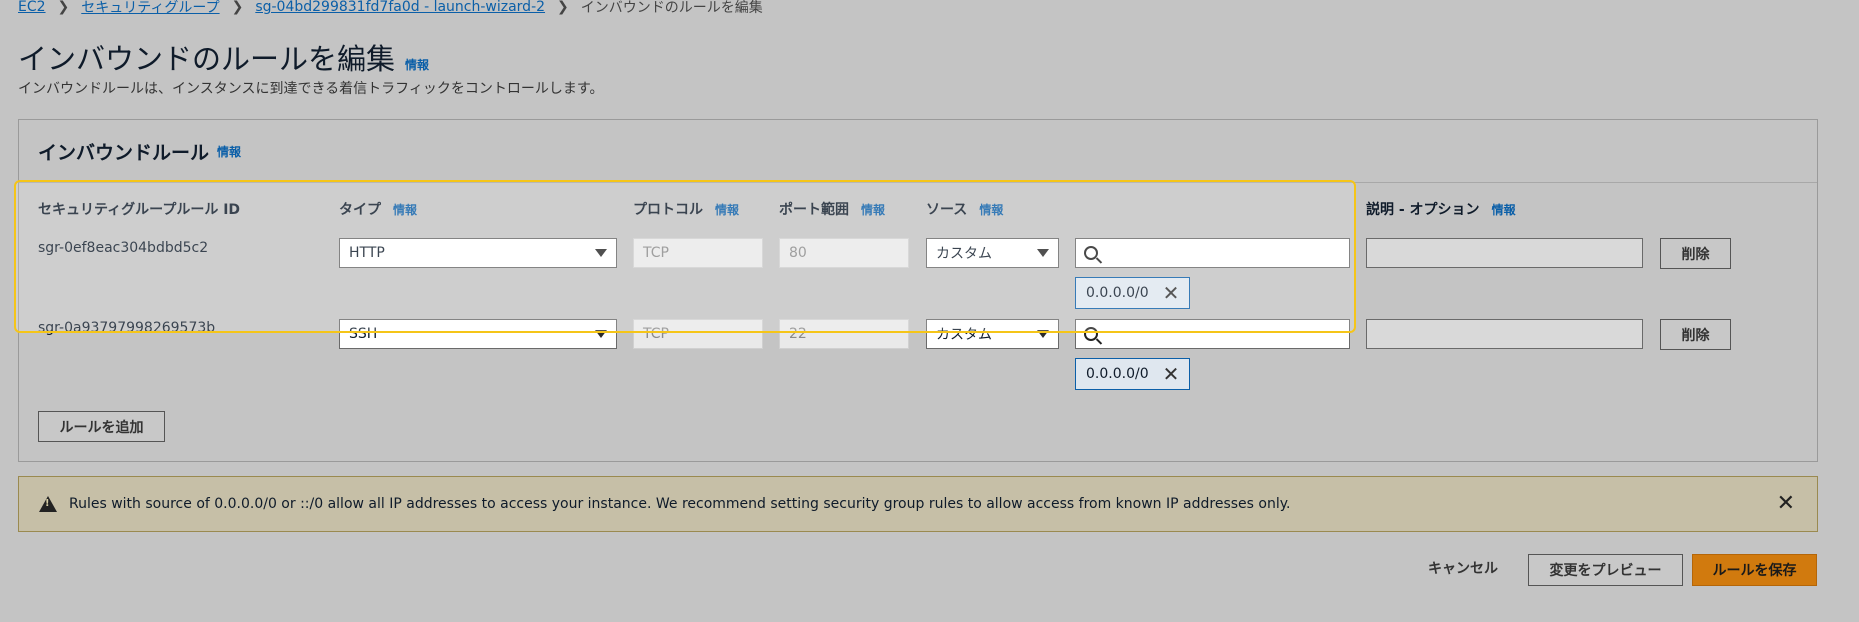 The width and height of the screenshot is (1859, 622). Describe the element at coordinates (698, 253) in the screenshot. I see `protocol-field-1: TCP` at that location.